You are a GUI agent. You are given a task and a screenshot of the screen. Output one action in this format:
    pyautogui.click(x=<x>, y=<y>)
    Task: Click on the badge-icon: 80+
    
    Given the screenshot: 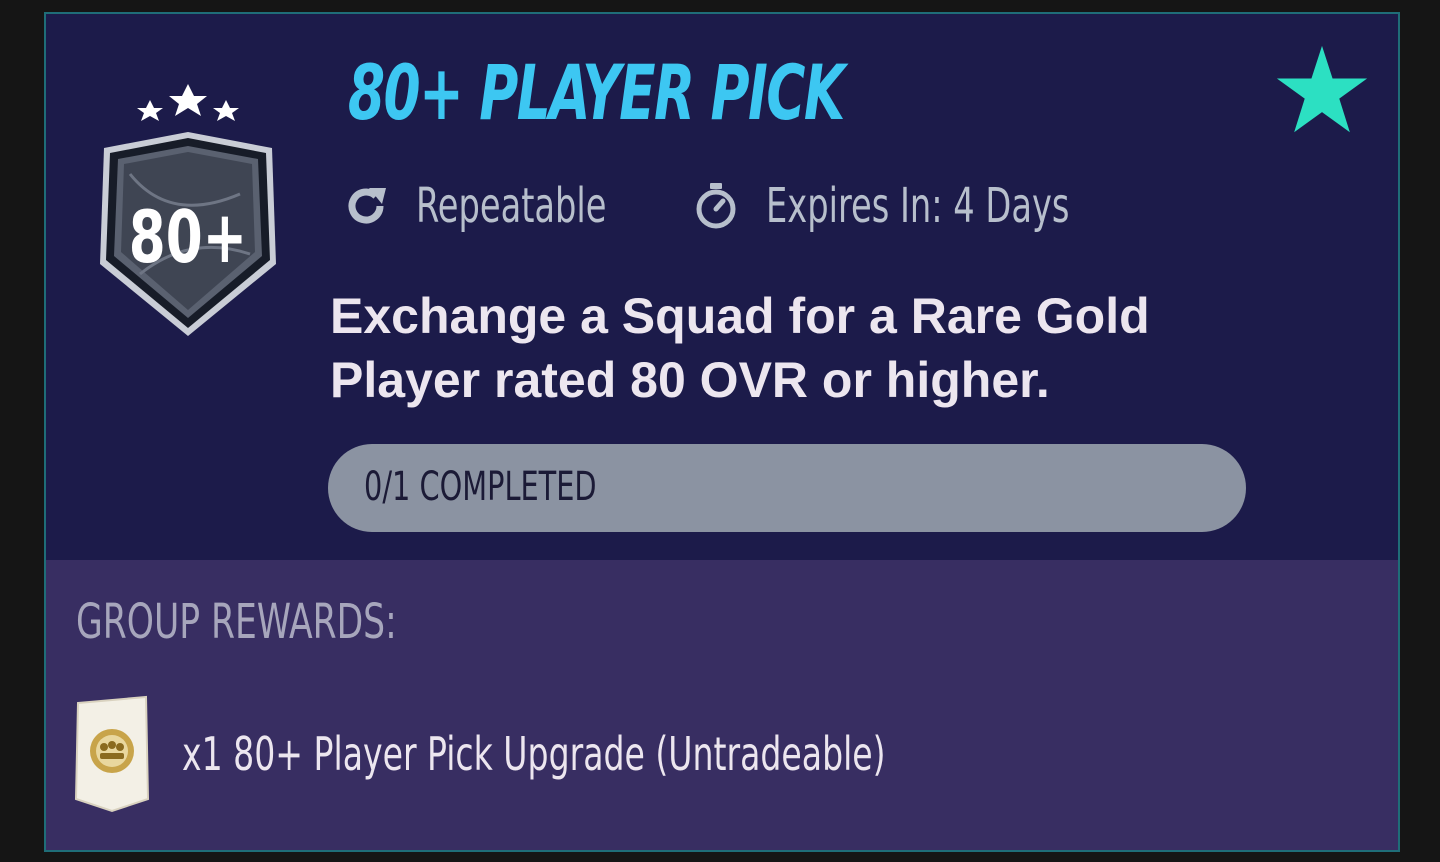 What is the action you would take?
    pyautogui.click(x=188, y=210)
    